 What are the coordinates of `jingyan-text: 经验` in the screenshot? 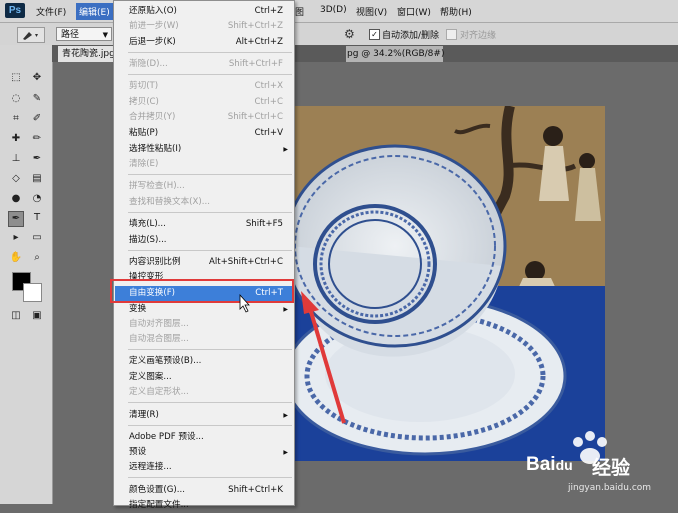 It's located at (611, 468).